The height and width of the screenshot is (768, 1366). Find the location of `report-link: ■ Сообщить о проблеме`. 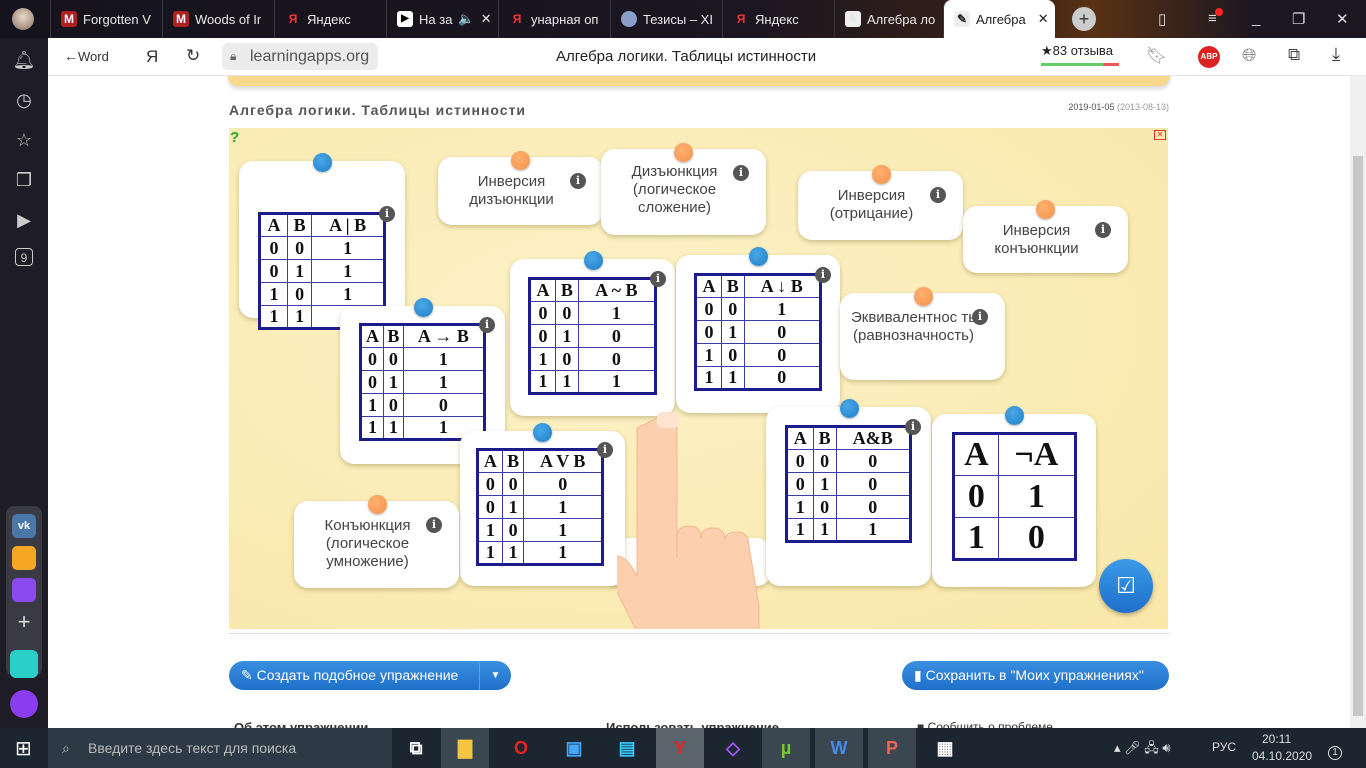

report-link: ■ Сообщить о проблеме is located at coordinates (985, 724).